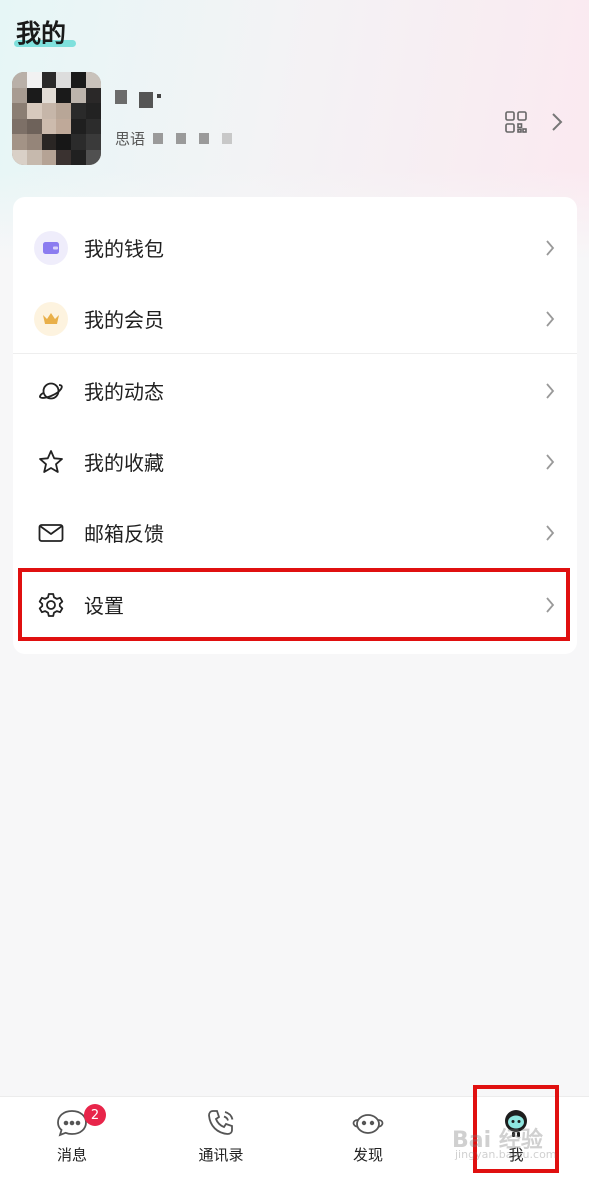 This screenshot has height=1178, width=589. I want to click on profile-section: 思语, so click(294, 119).